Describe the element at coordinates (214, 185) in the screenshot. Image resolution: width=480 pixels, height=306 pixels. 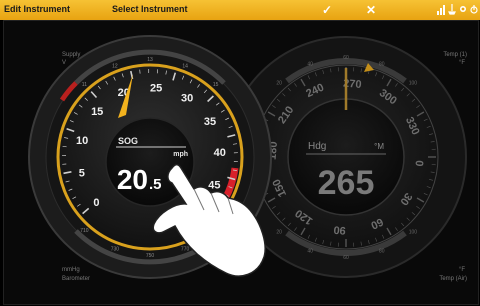
I see `sog-tick-label: 45` at that location.